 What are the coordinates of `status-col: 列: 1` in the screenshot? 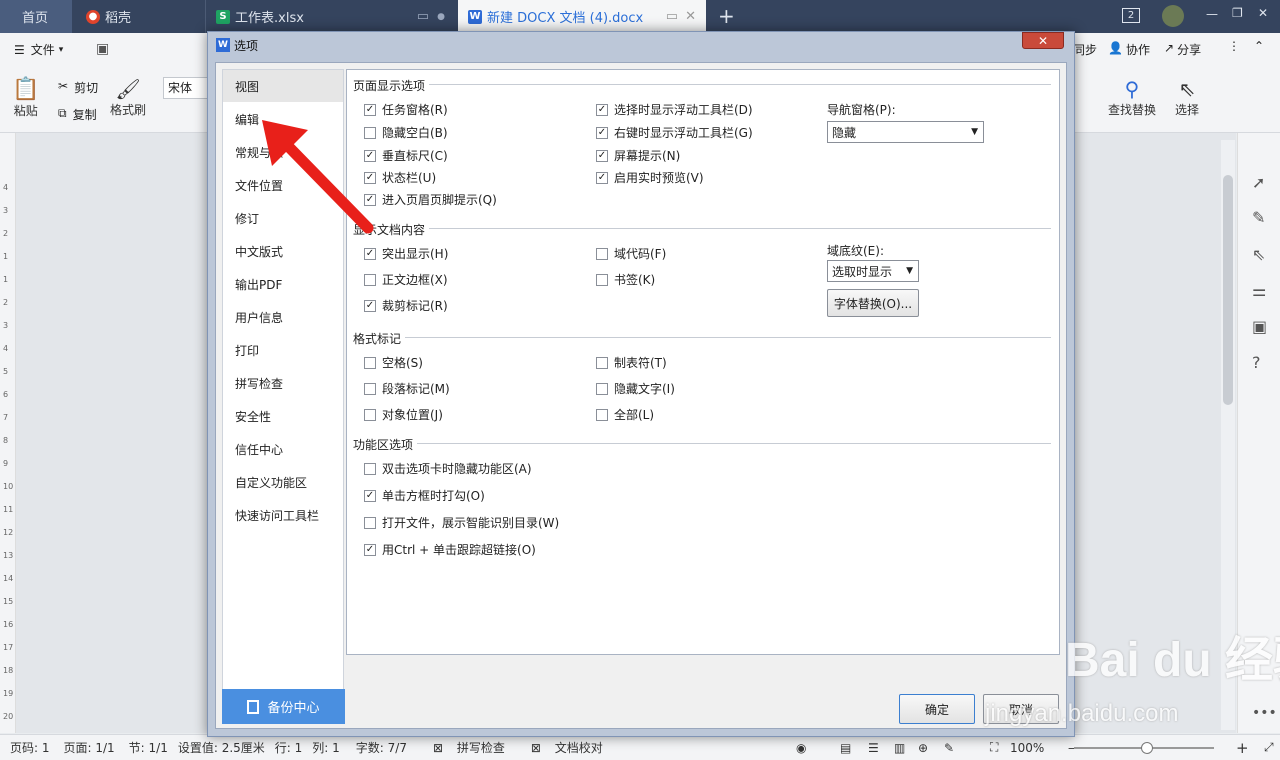 It's located at (326, 747).